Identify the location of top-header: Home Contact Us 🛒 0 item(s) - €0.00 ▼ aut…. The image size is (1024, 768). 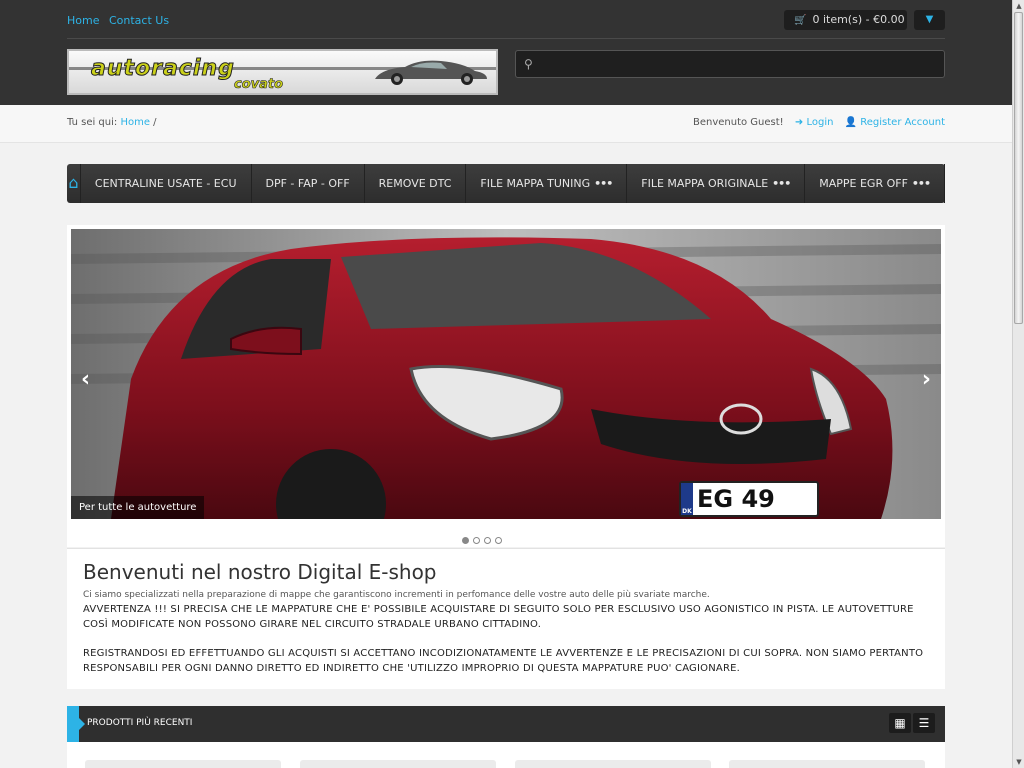
(506, 52).